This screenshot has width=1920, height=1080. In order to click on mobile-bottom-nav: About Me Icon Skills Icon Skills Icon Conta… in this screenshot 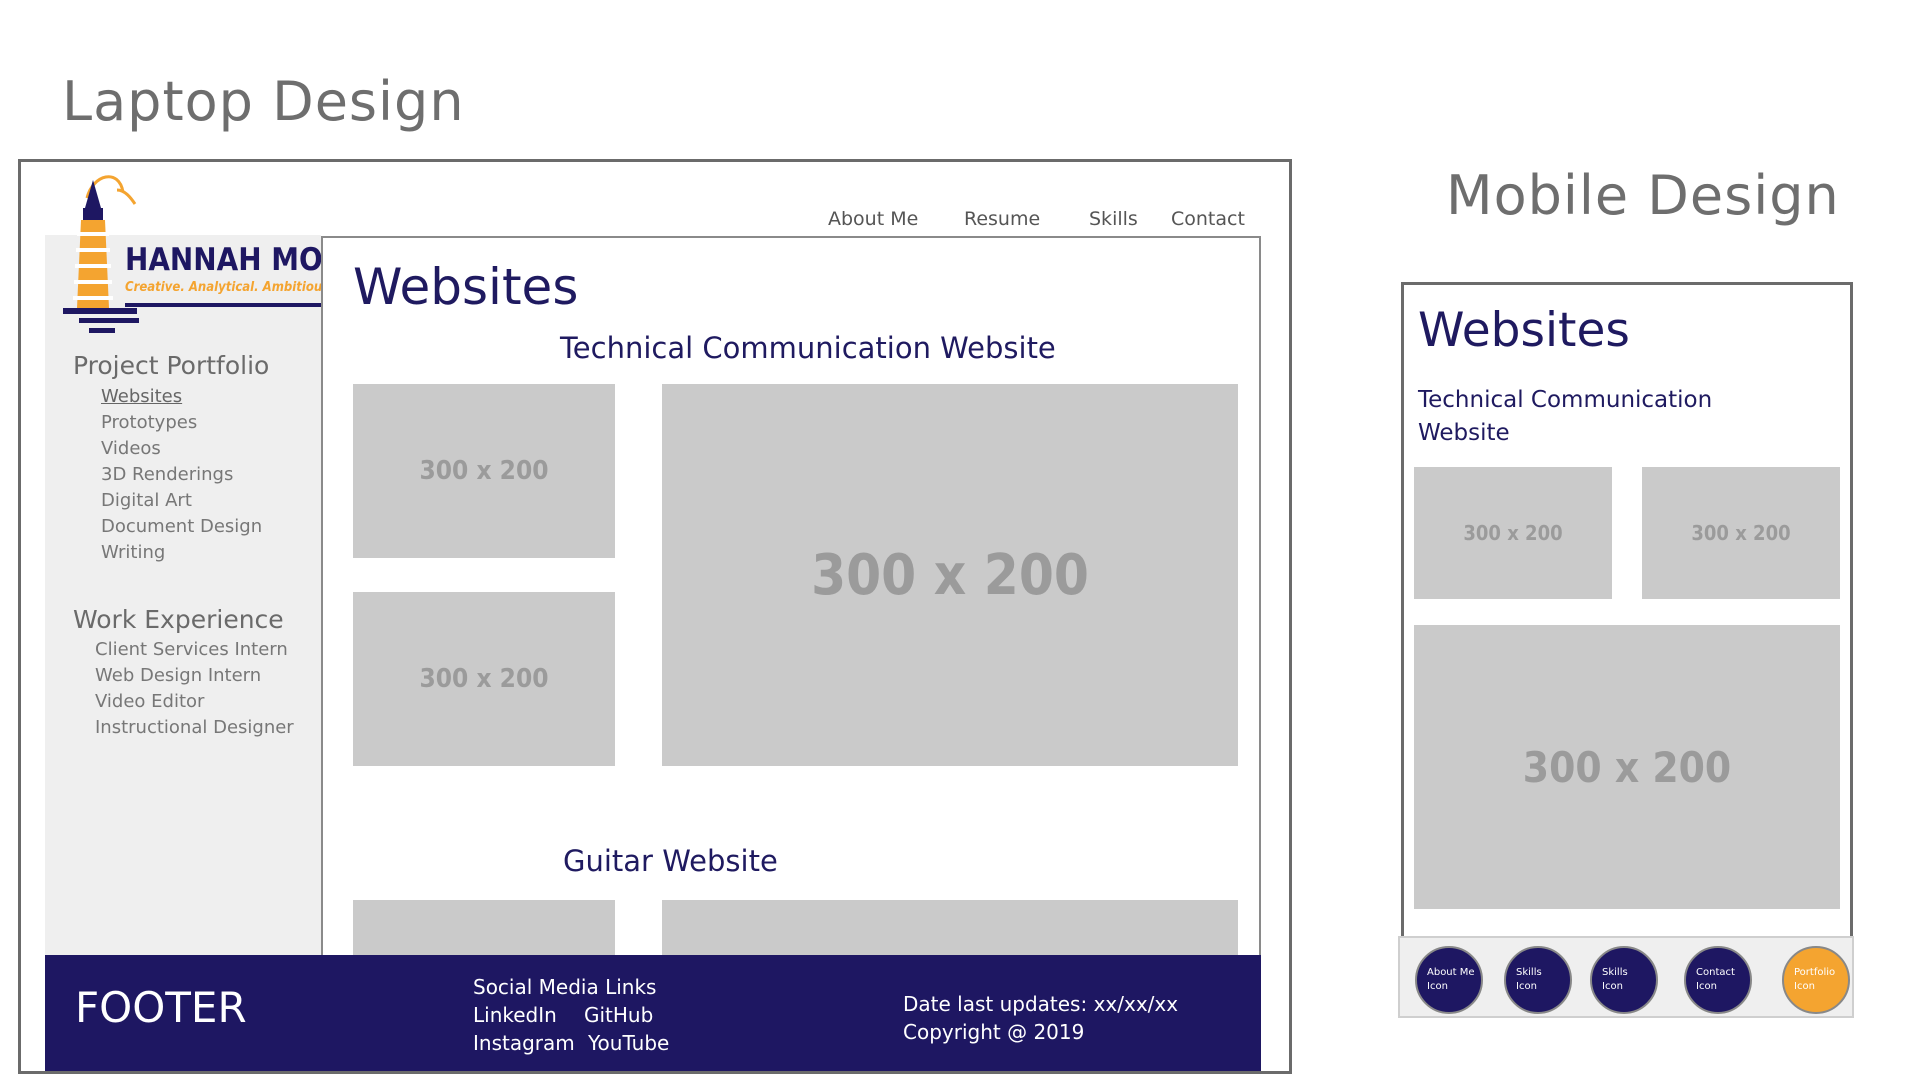, I will do `click(1626, 977)`.